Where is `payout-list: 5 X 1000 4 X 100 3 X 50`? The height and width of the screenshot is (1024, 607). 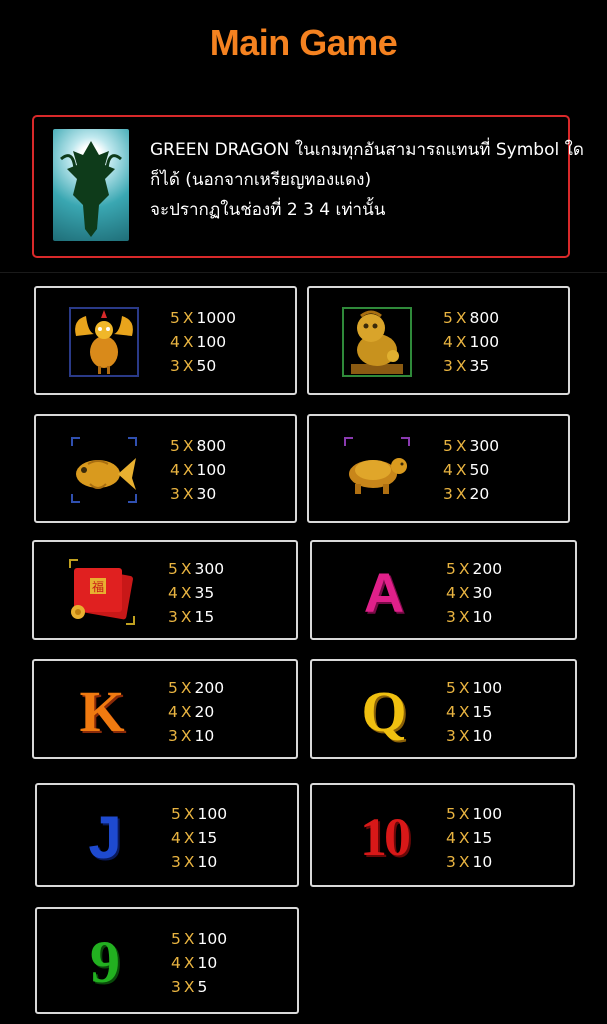 payout-list: 5 X 1000 4 X 100 3 X 50 is located at coordinates (203, 342).